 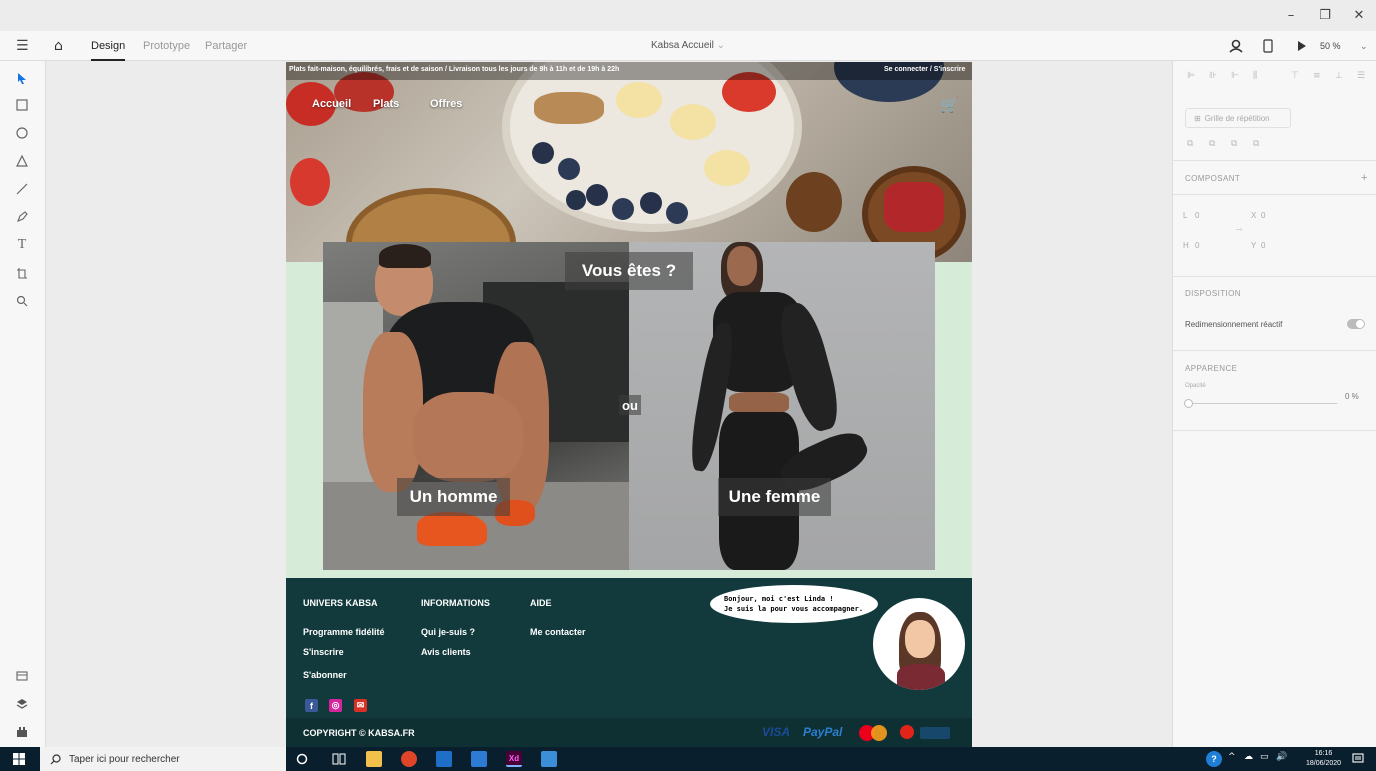 What do you see at coordinates (924, 69) in the screenshot?
I see `login-signup-link: Se connecter / S'inscrire` at bounding box center [924, 69].